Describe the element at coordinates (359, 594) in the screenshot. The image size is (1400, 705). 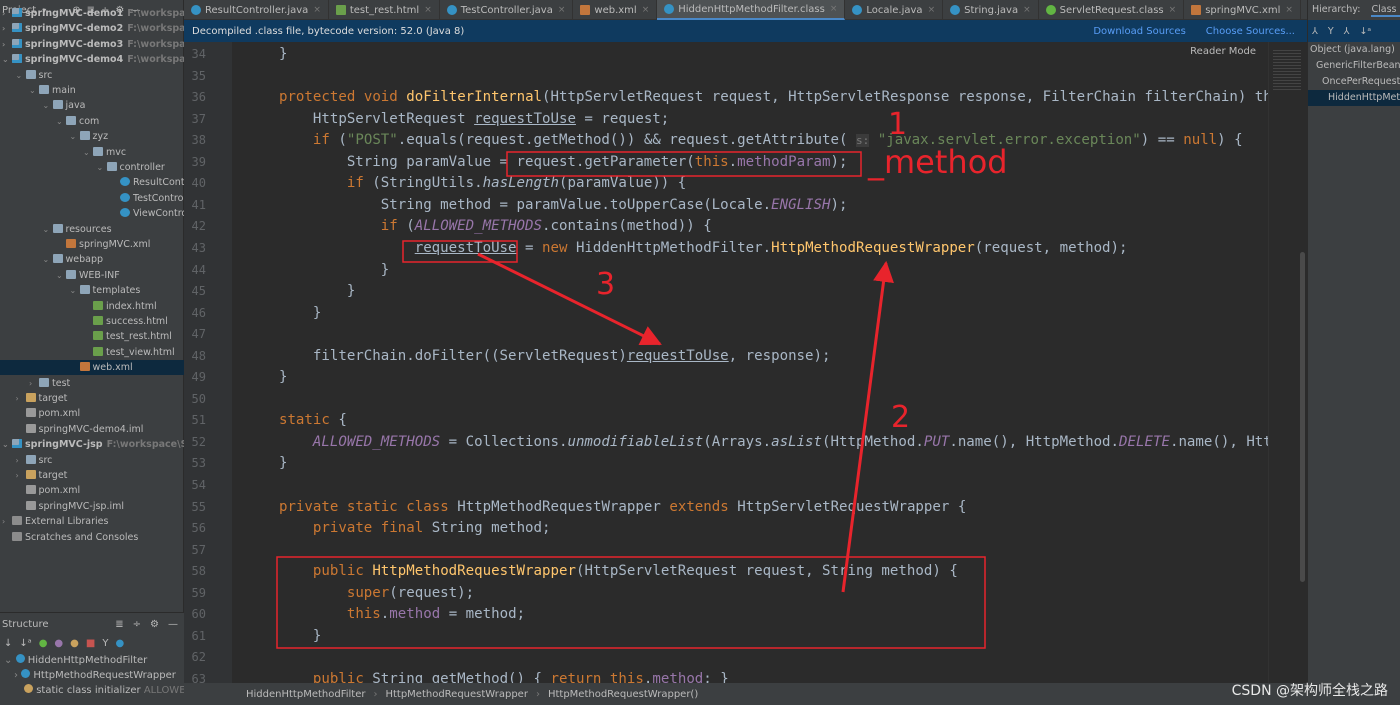
I see `code-line: super(request);` at that location.